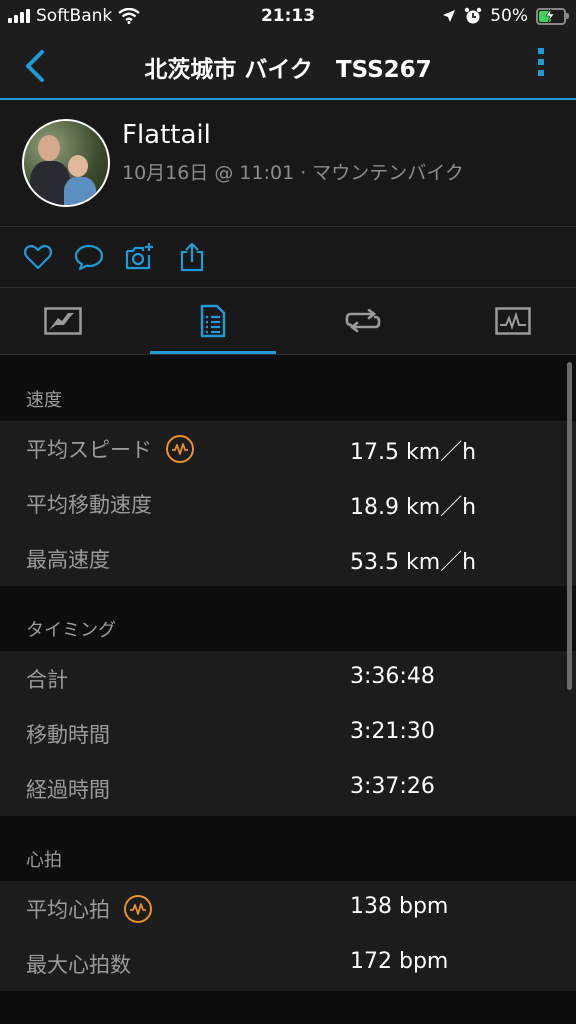 Image resolution: width=576 pixels, height=1024 pixels. I want to click on share-icon, so click(192, 257).